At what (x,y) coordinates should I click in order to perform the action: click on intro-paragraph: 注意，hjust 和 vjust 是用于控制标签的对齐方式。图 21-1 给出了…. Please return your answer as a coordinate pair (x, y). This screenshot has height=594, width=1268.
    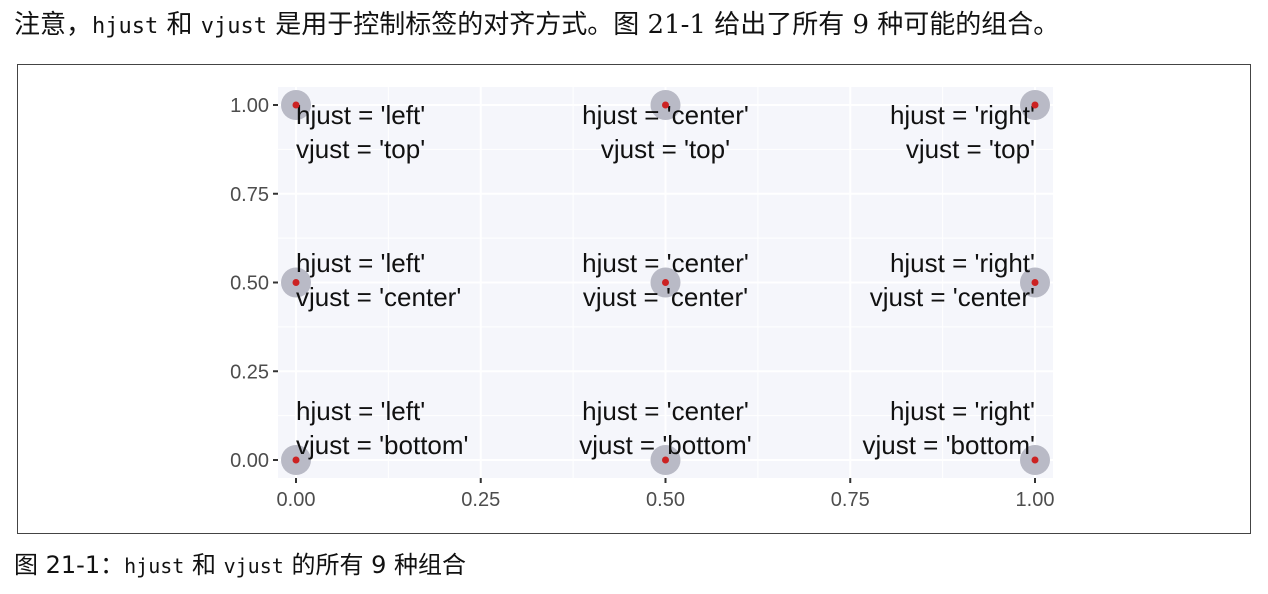
    Looking at the image, I should click on (536, 26).